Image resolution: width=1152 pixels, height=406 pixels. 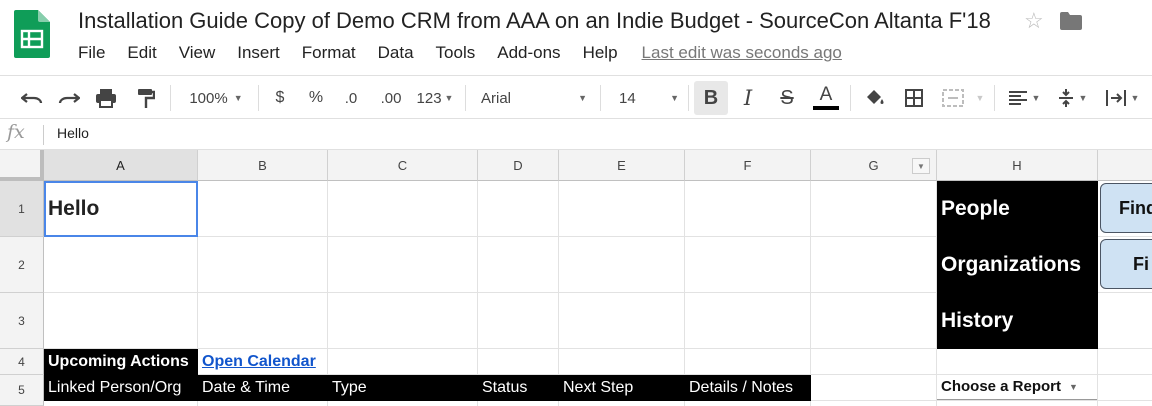 I want to click on menu-help: Help, so click(x=600, y=53).